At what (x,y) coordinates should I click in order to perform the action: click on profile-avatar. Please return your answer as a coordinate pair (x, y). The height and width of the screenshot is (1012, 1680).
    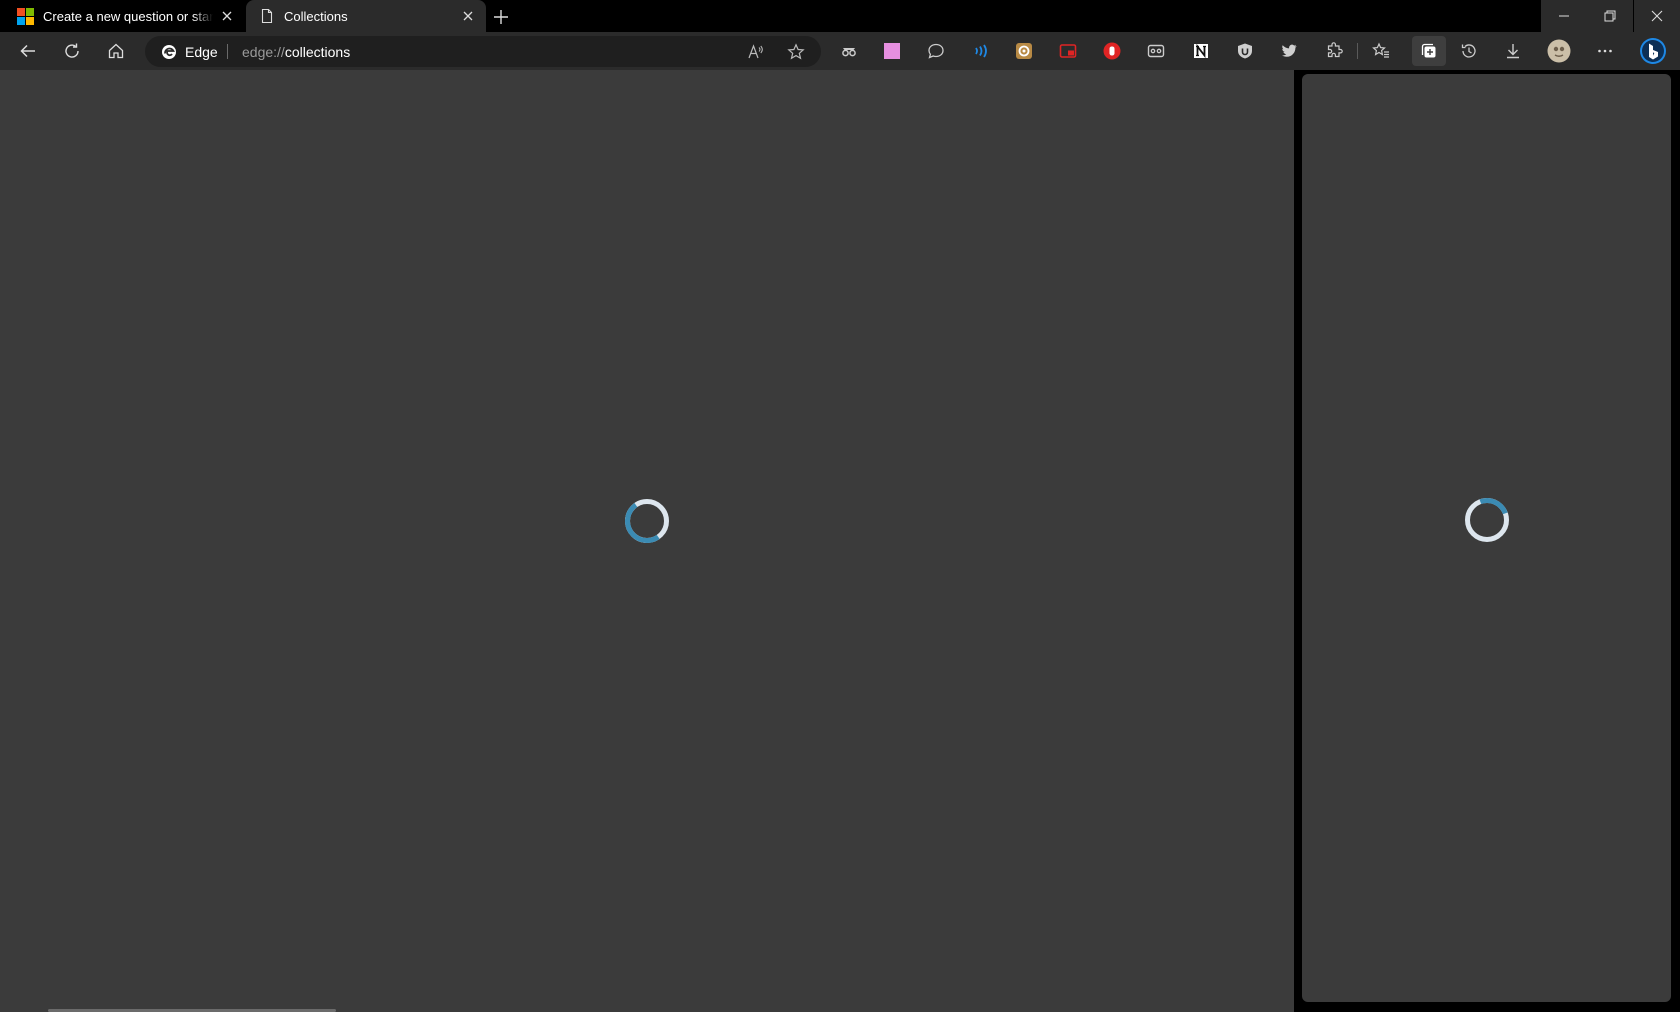
    Looking at the image, I should click on (1559, 51).